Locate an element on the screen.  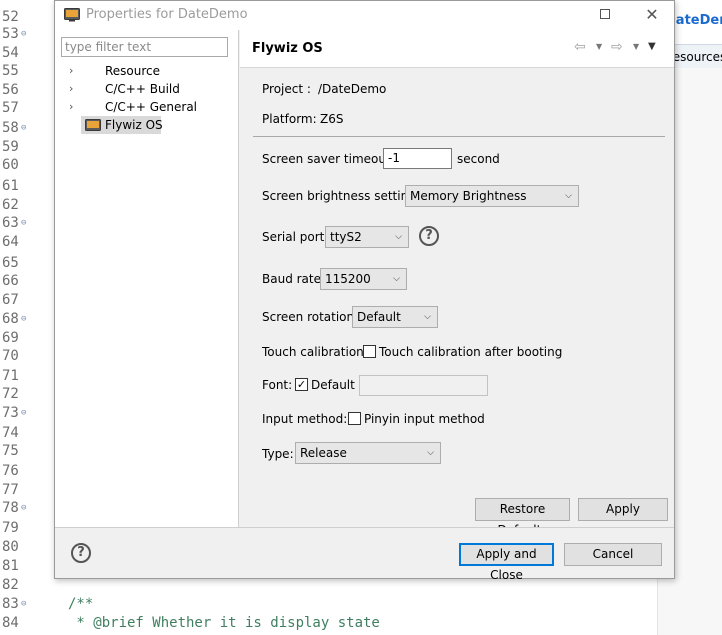
screen-rotation-value: Default is located at coordinates (379, 317).